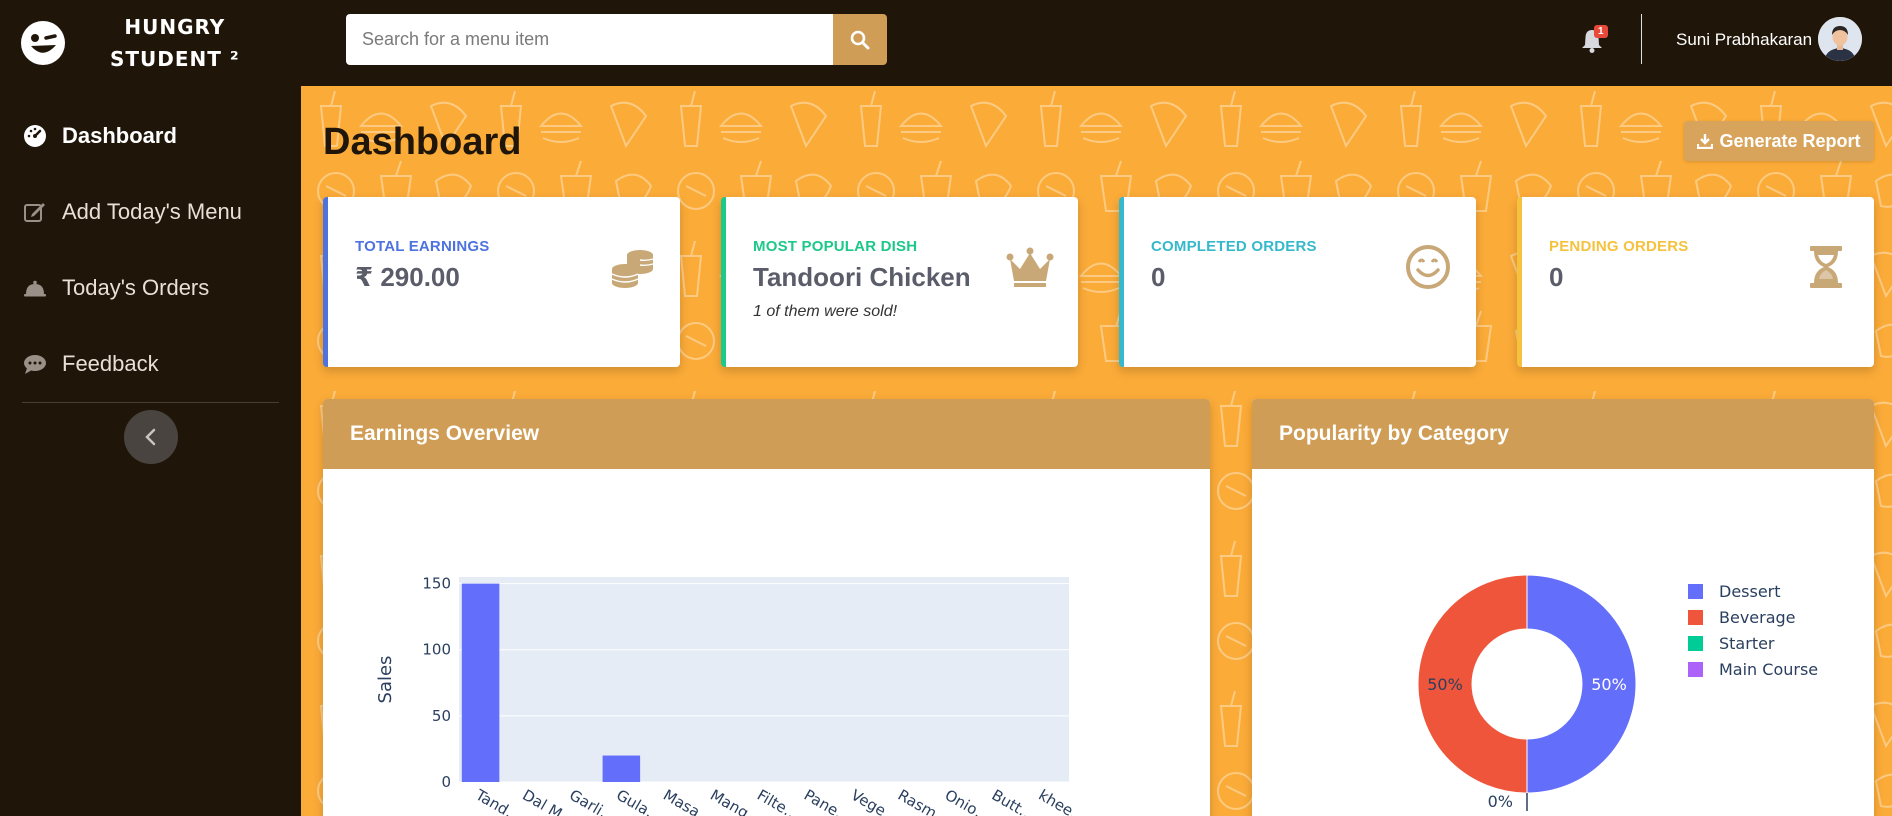 The width and height of the screenshot is (1892, 816). What do you see at coordinates (862, 277) in the screenshot?
I see `card-value: Tandoori Chicken` at bounding box center [862, 277].